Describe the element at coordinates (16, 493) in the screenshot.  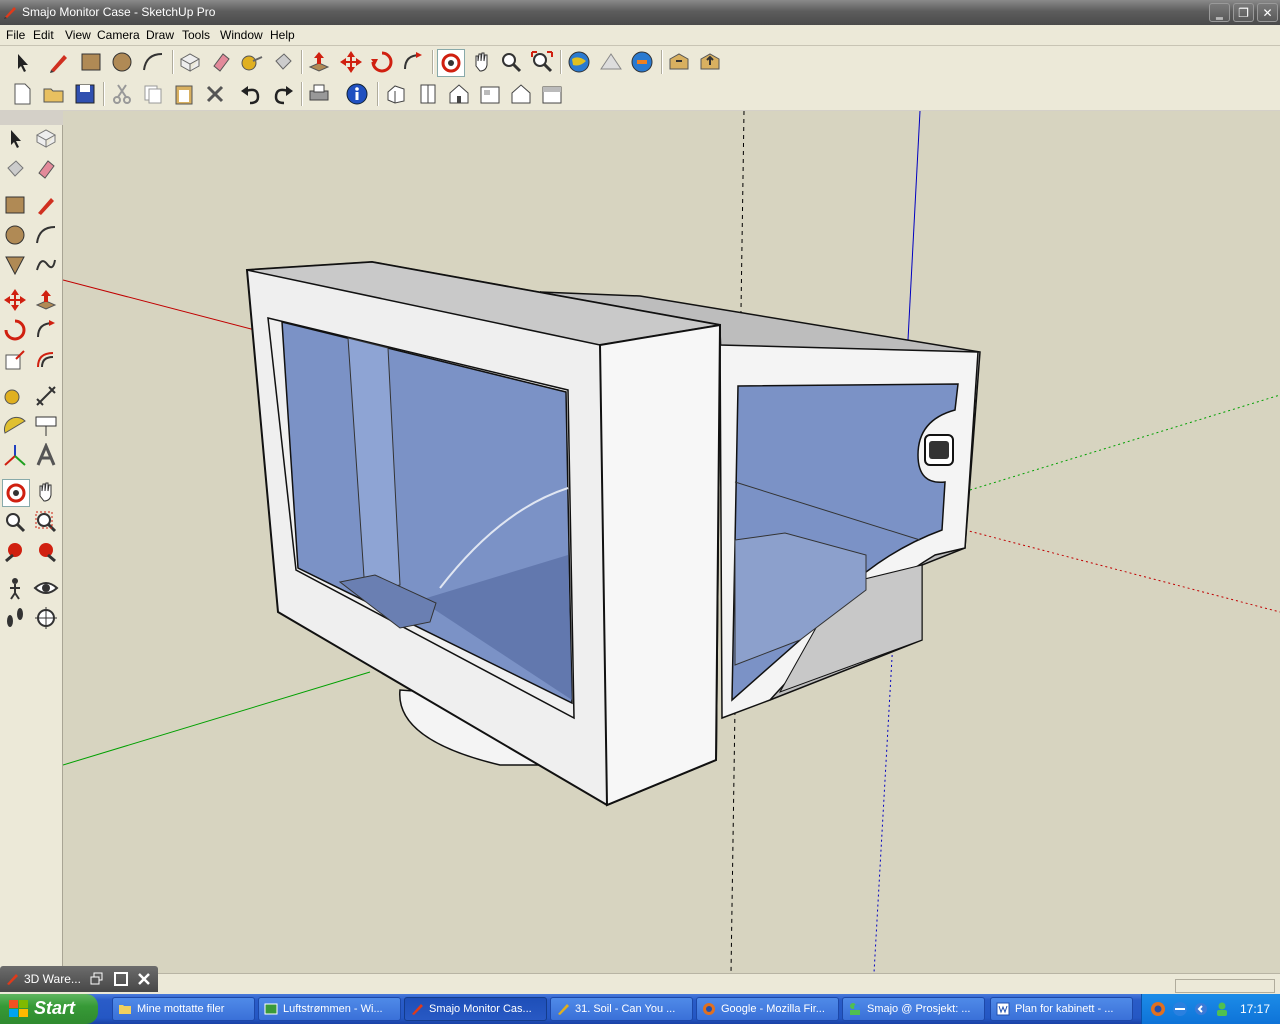
I see `orbit-tool` at that location.